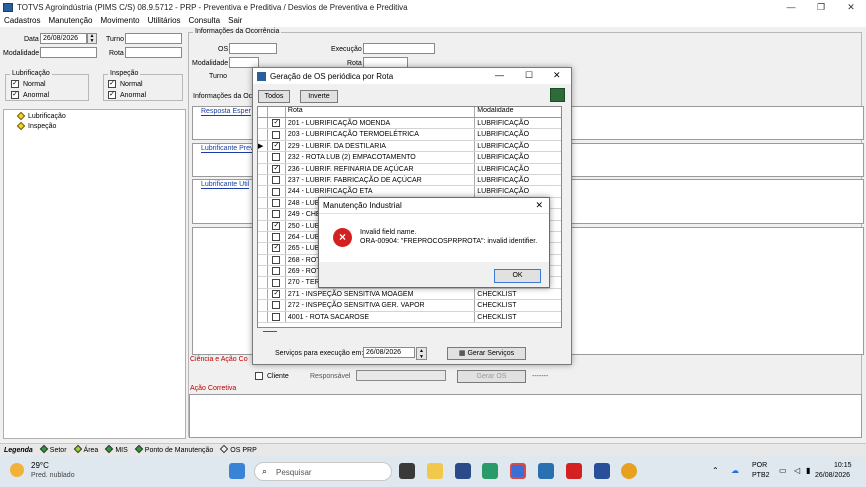  I want to click on windows-start-icon, so click(237, 471).